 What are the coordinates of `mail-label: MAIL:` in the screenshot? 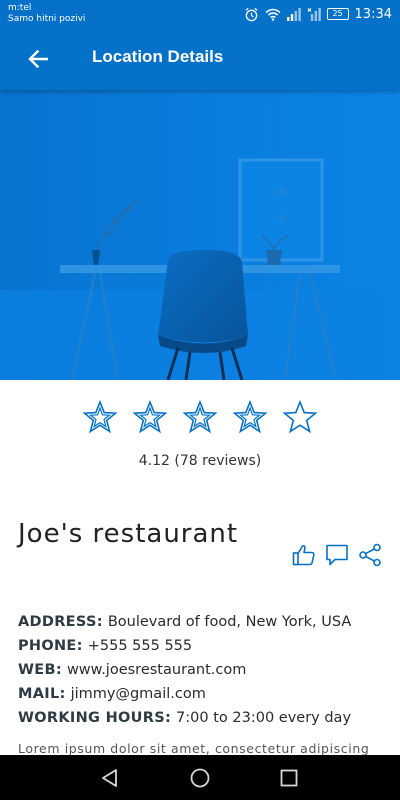 It's located at (42, 694).